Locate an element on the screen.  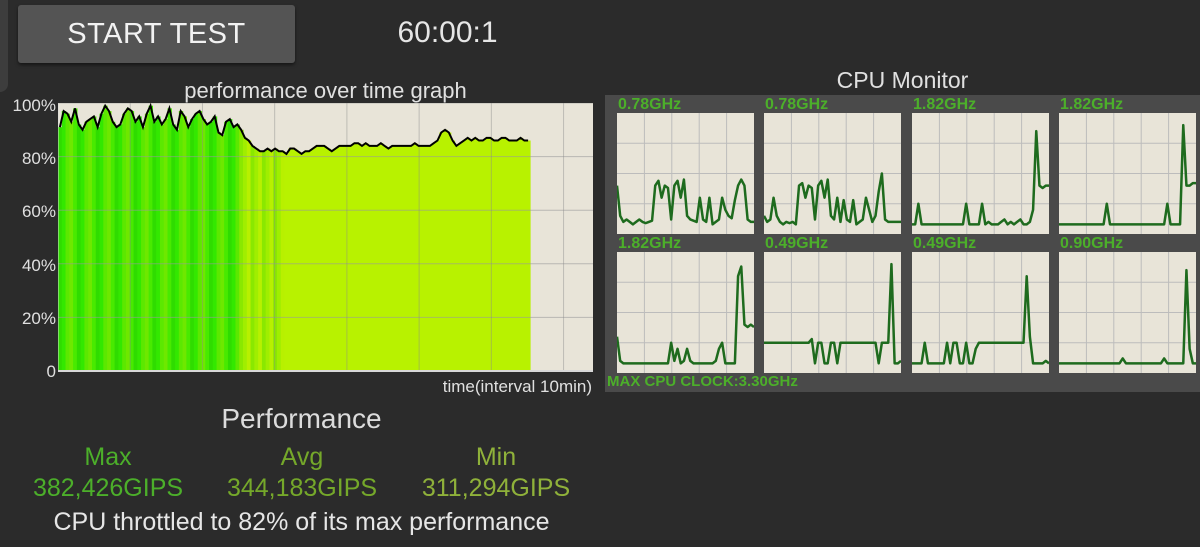
performance-heading: Performance is located at coordinates (301, 418).